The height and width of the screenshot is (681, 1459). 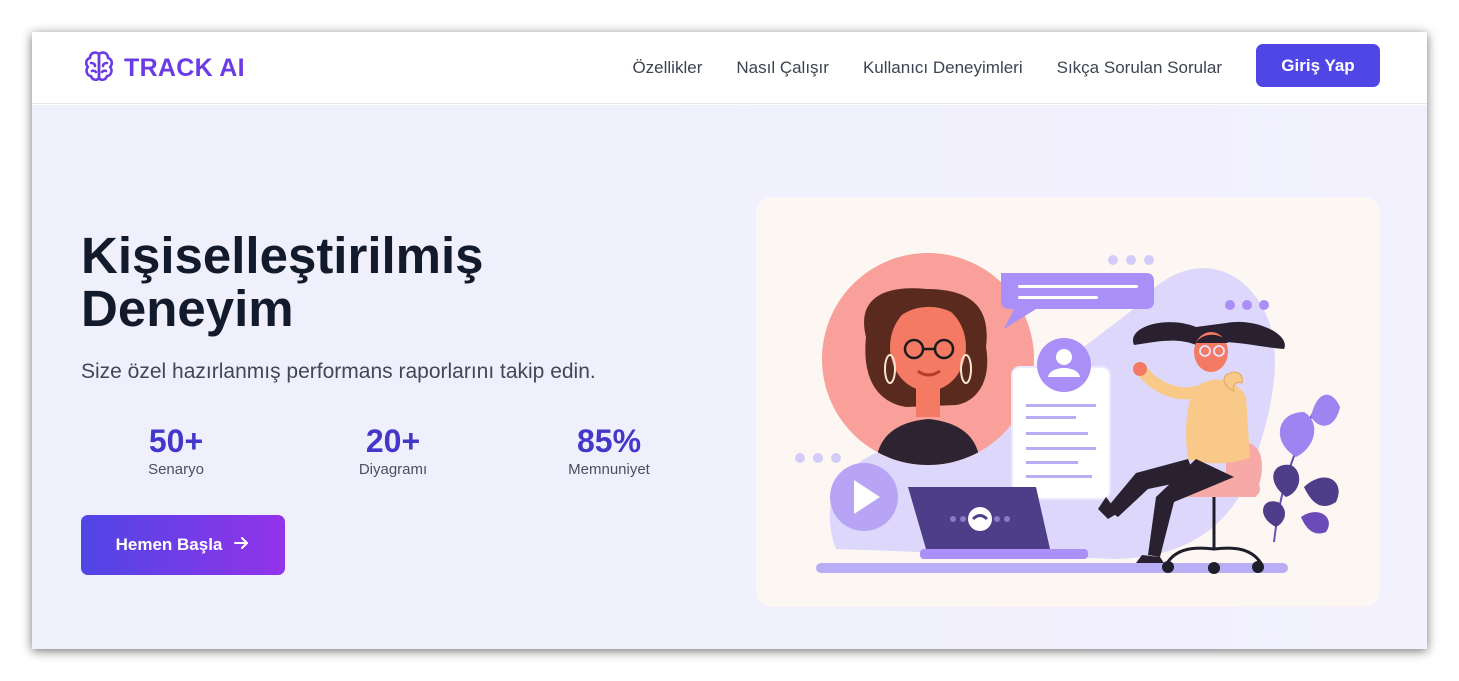 I want to click on stat-value: 20+, so click(x=393, y=441).